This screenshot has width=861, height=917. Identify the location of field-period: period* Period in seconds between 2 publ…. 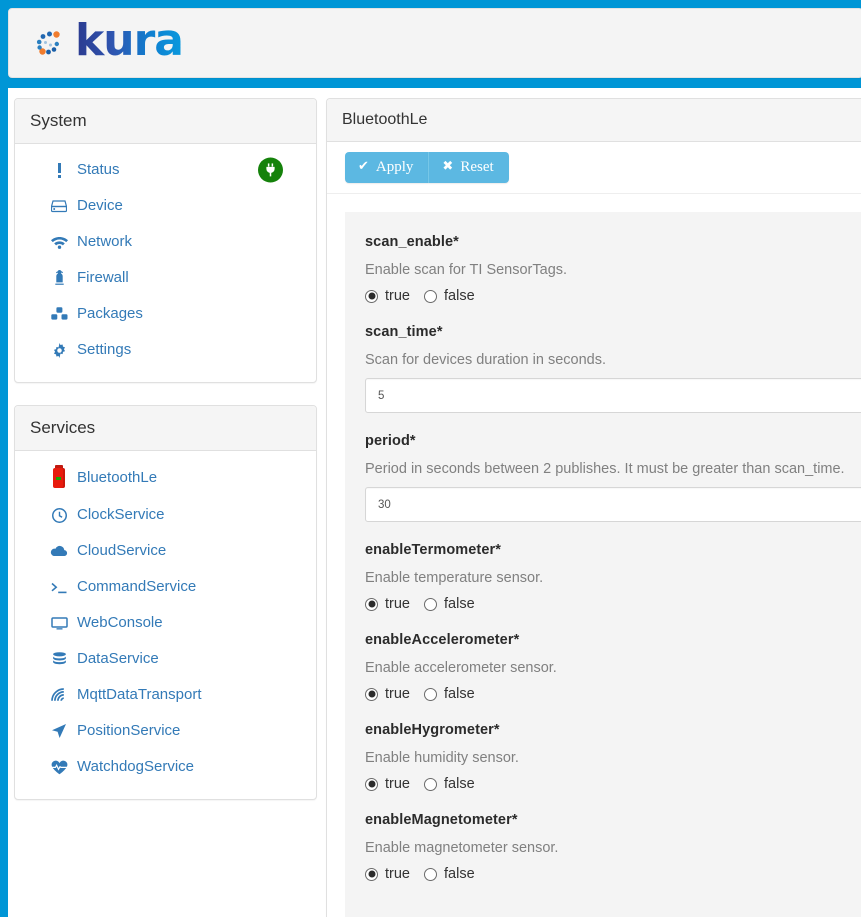
(613, 477).